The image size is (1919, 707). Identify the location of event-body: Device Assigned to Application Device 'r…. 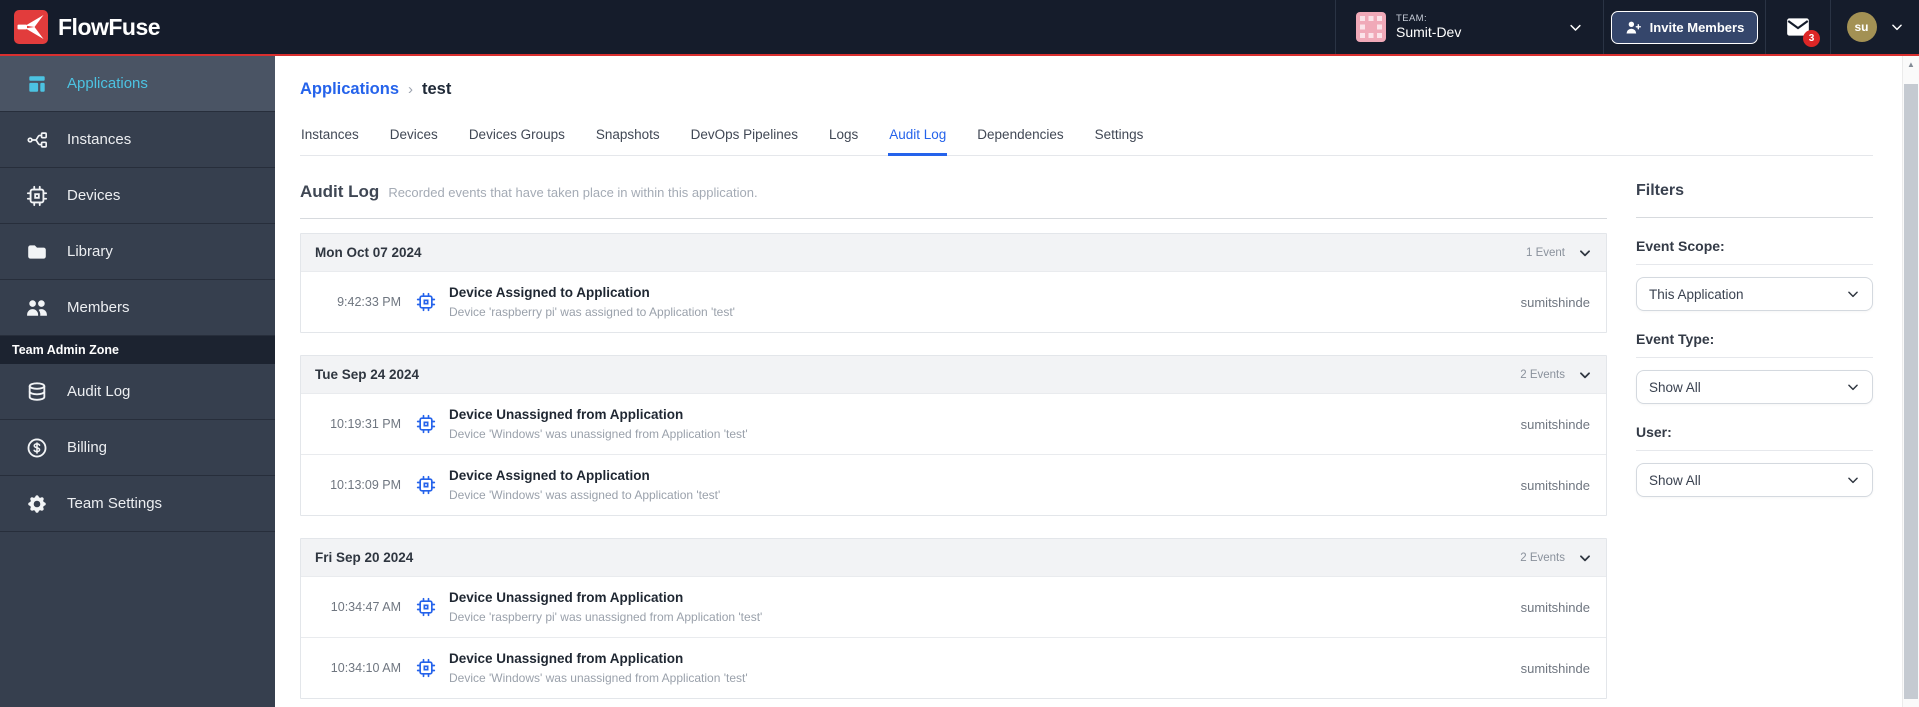
(985, 302).